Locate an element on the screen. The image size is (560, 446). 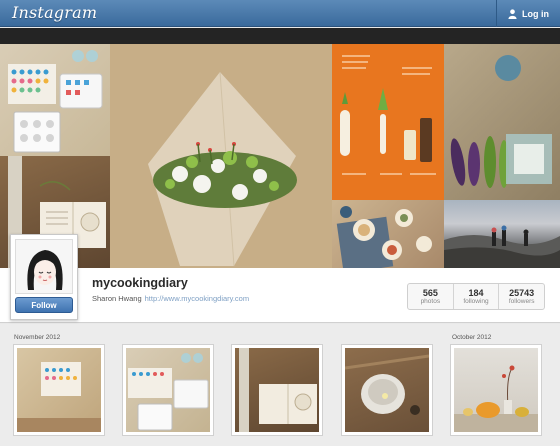
stat-label: following is located at coordinates (476, 301).